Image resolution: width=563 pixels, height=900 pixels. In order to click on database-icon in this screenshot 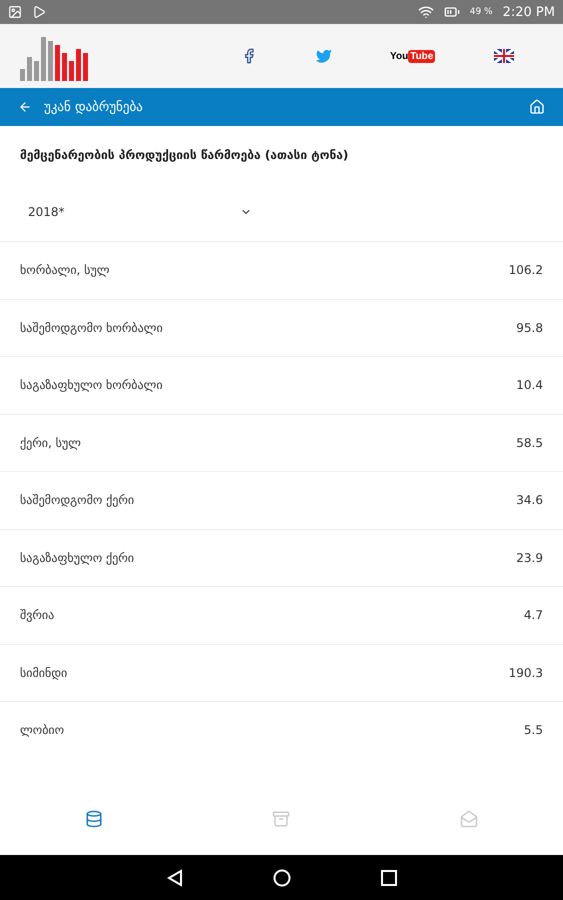, I will do `click(93, 819)`.